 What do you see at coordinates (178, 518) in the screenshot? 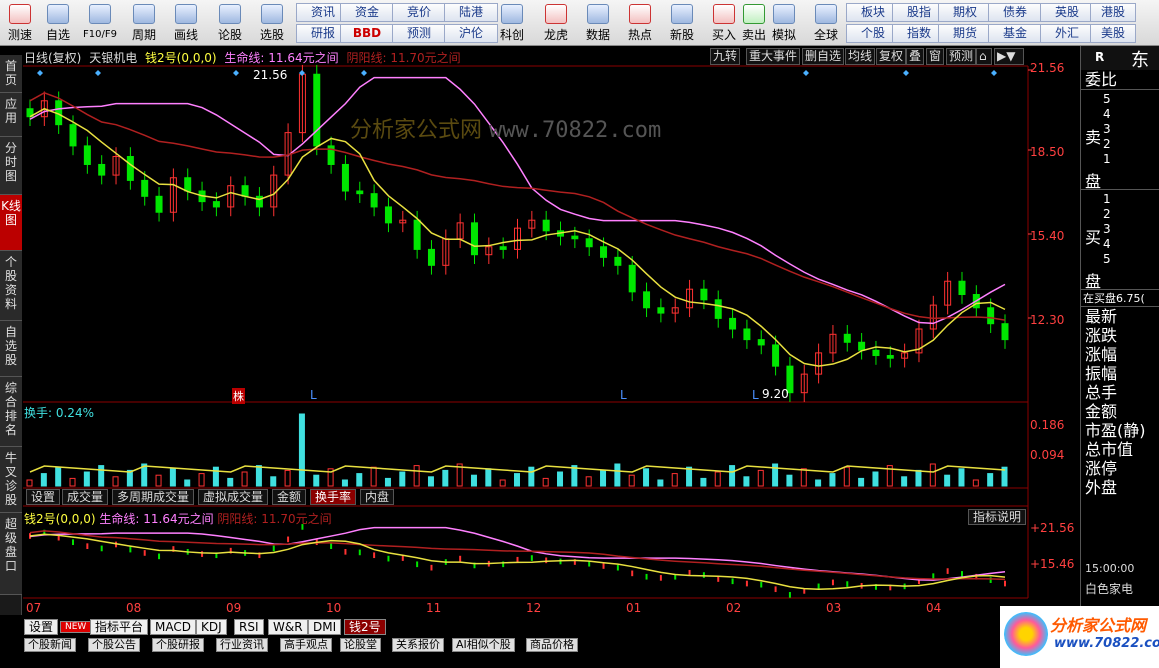
I see `indicator-header: 钱2号(0,0,0) 生命线: 11.64元之间 阴阳线: 11.70元之间` at bounding box center [178, 518].